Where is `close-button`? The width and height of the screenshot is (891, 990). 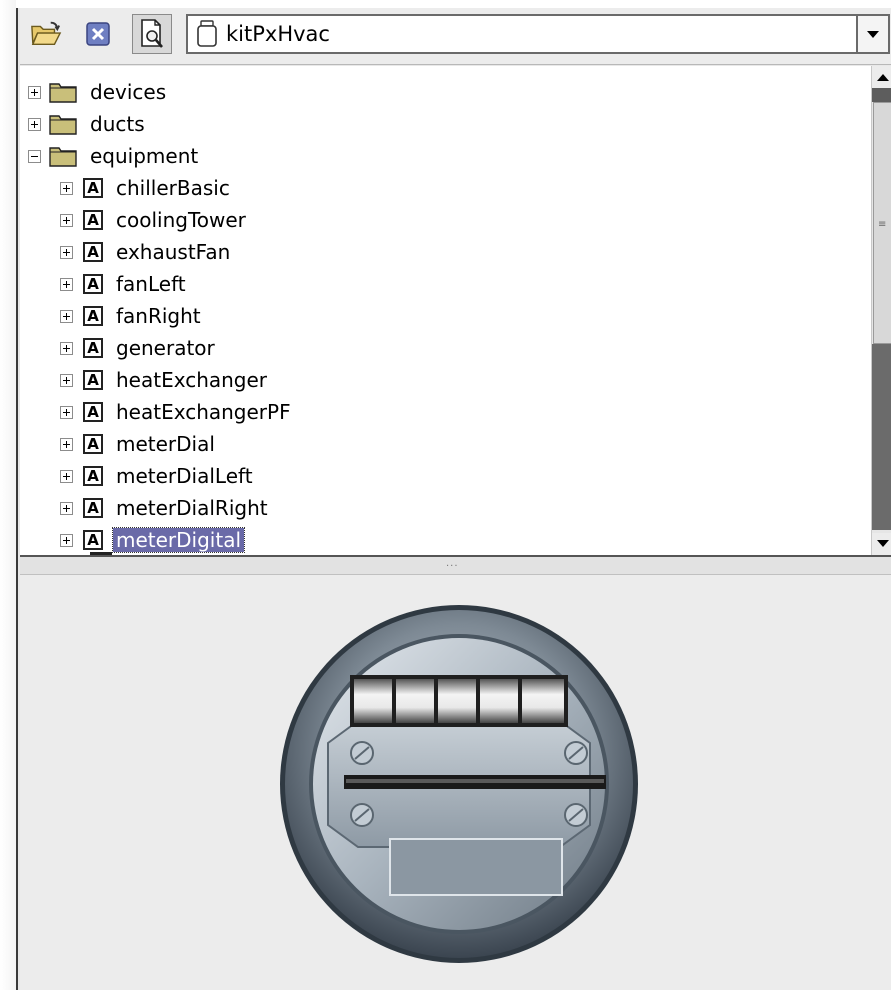
close-button is located at coordinates (98, 34).